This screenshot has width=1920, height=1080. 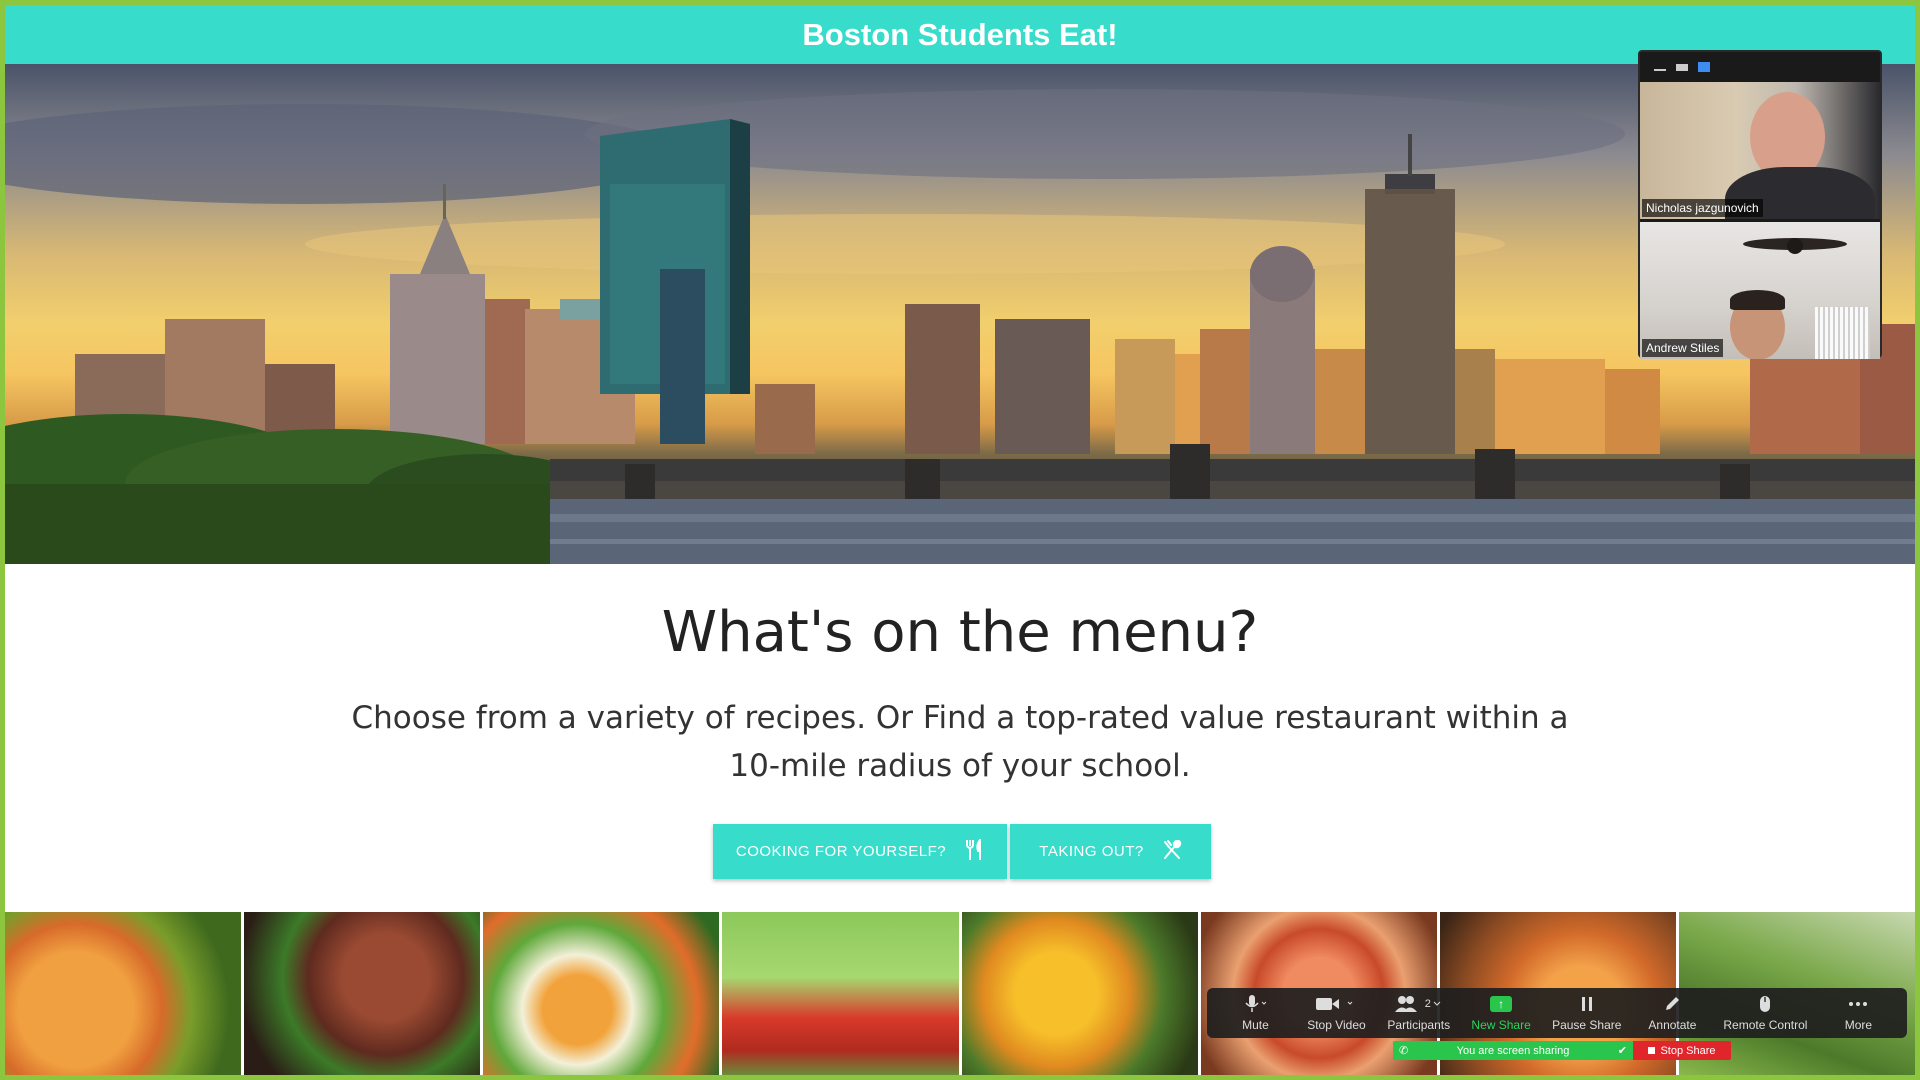 I want to click on zoom-video-panel: Nicholas jazgunovich Andrew Stiles, so click(x=1760, y=204).